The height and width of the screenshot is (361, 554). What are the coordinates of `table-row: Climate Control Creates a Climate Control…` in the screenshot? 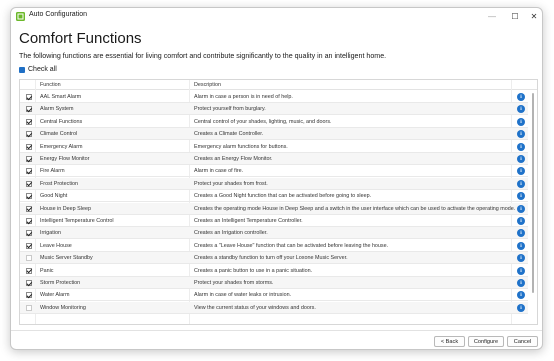 It's located at (274, 134).